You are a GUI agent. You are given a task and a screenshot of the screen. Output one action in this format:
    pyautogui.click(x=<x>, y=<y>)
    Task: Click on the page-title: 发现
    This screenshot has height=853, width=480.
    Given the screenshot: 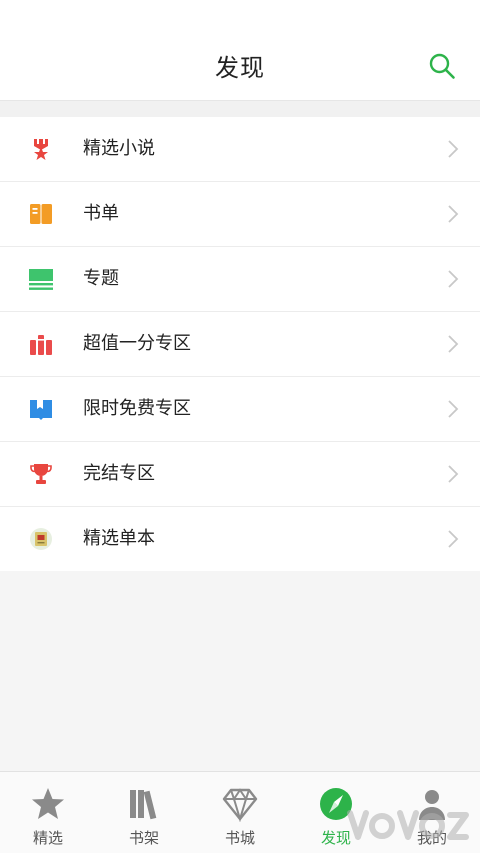 What is the action you would take?
    pyautogui.click(x=240, y=68)
    